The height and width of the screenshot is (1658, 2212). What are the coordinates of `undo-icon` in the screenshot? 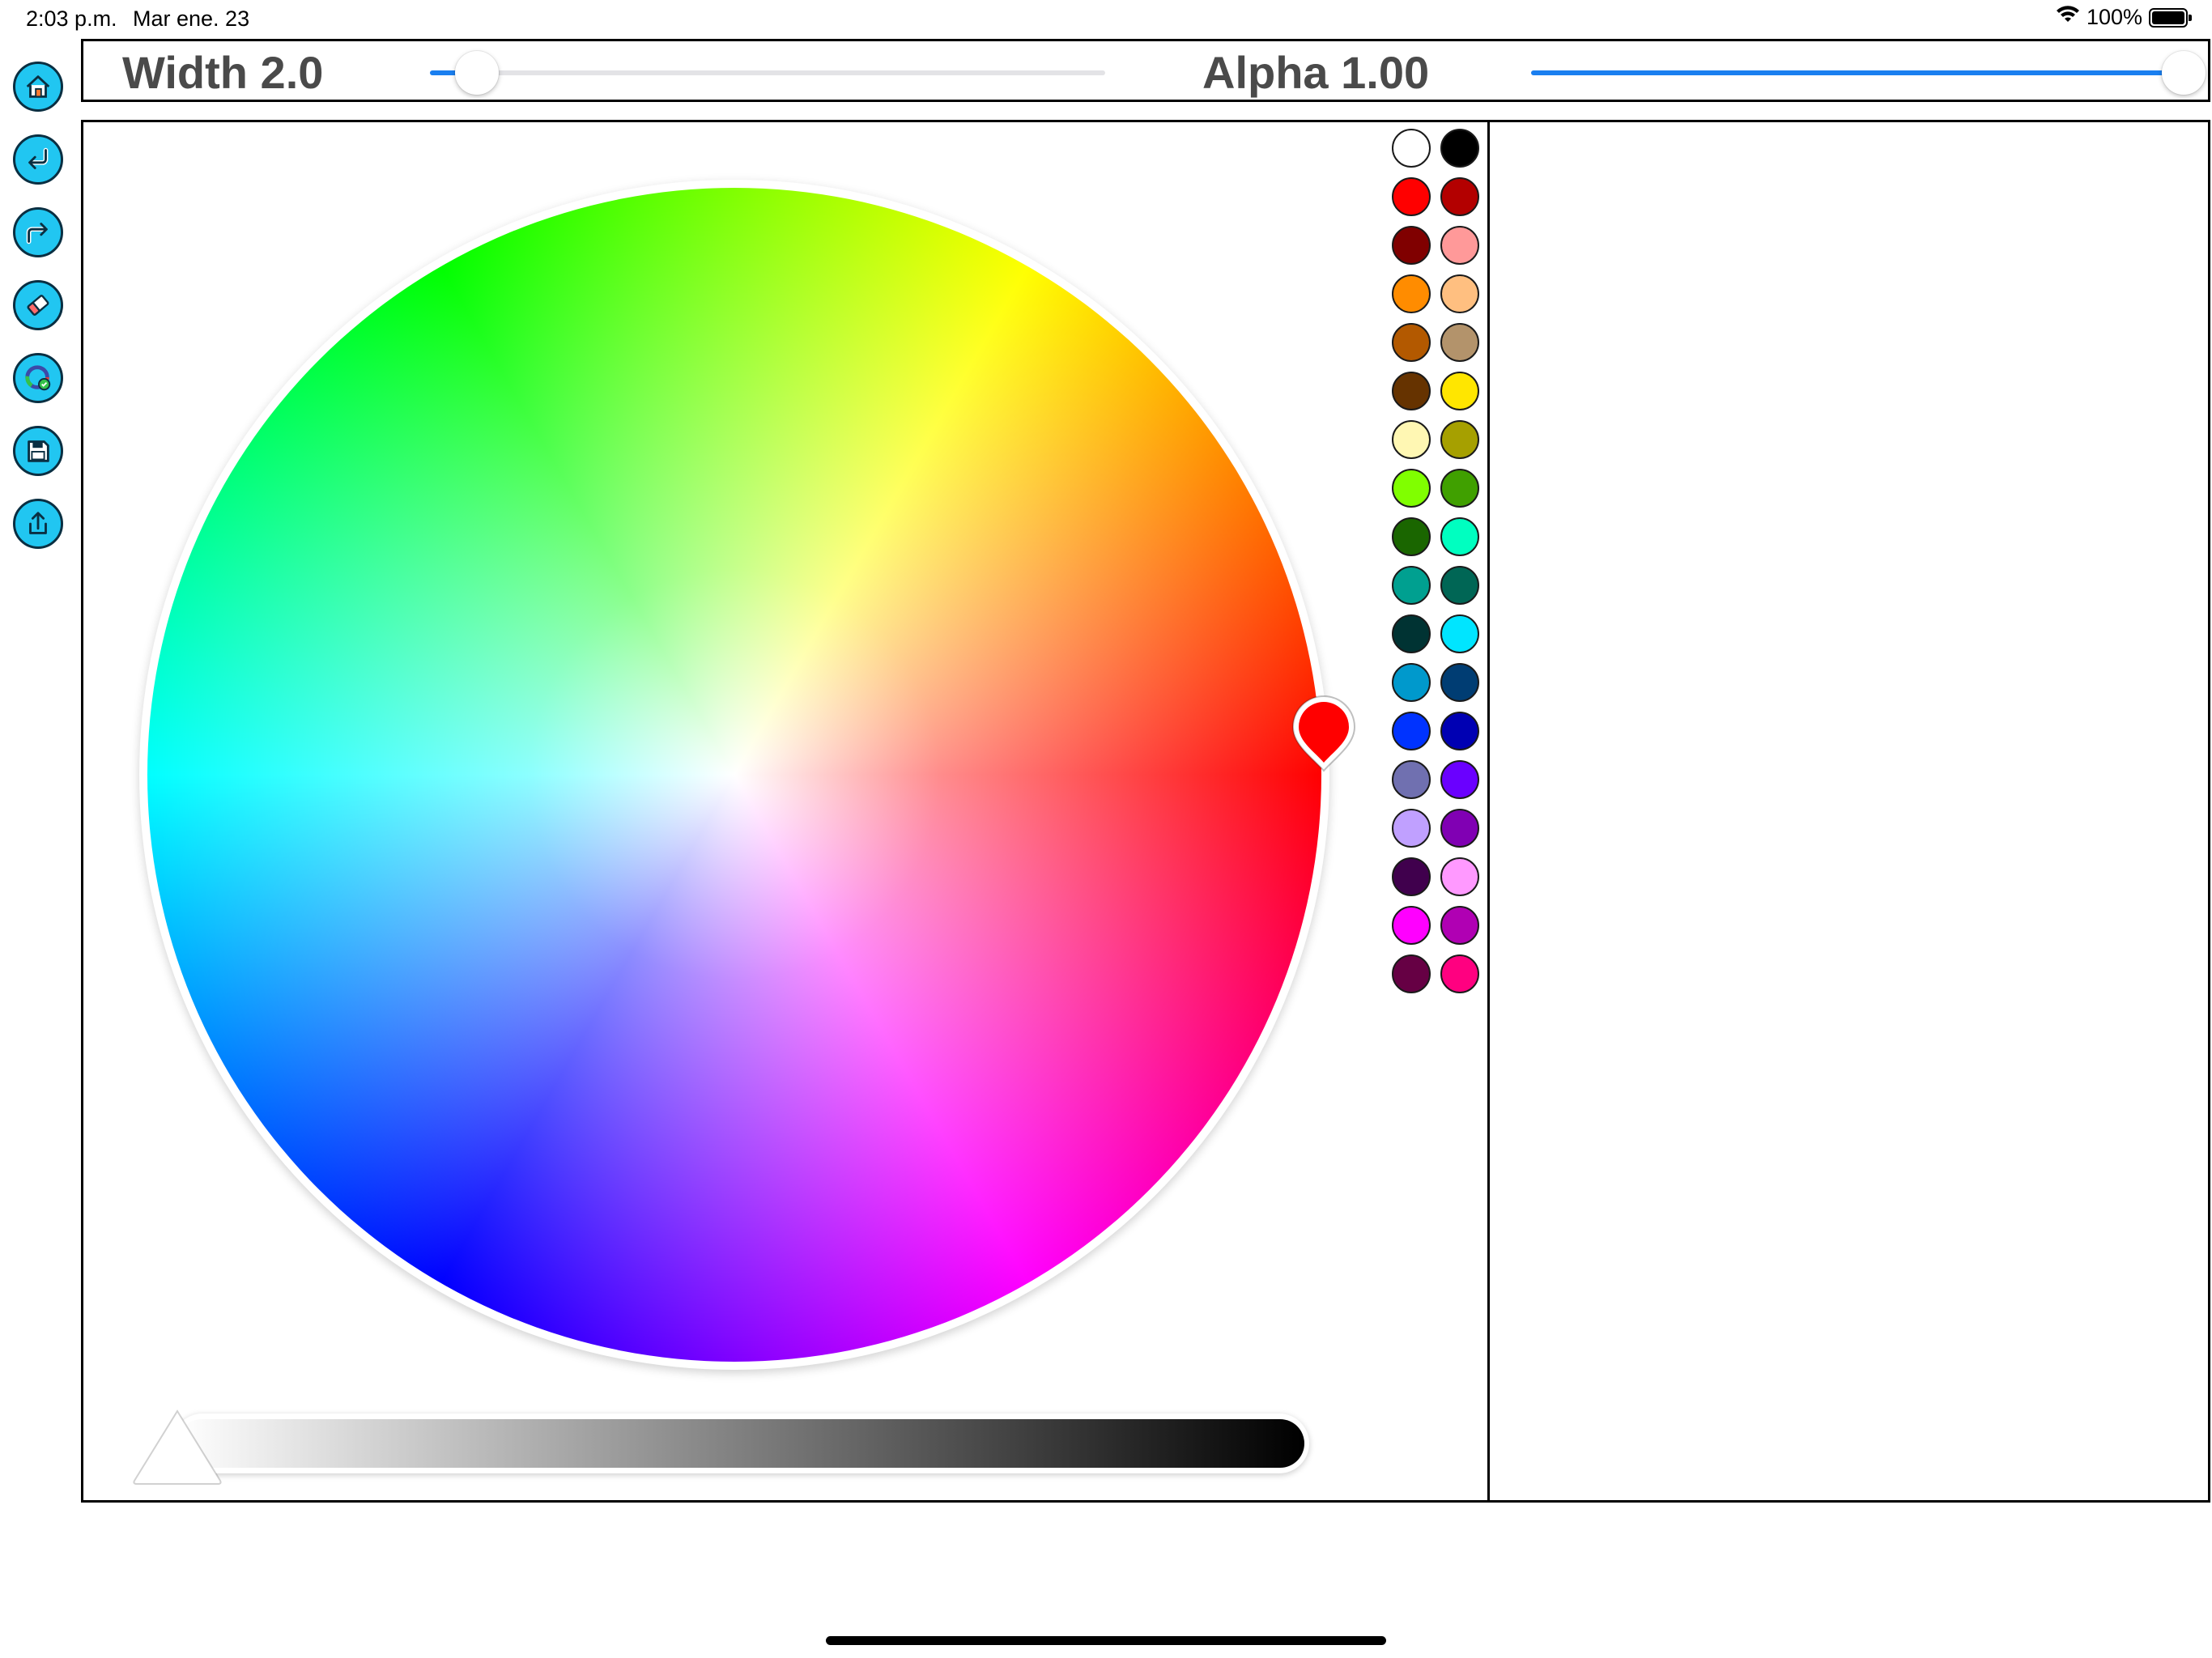 It's located at (38, 158).